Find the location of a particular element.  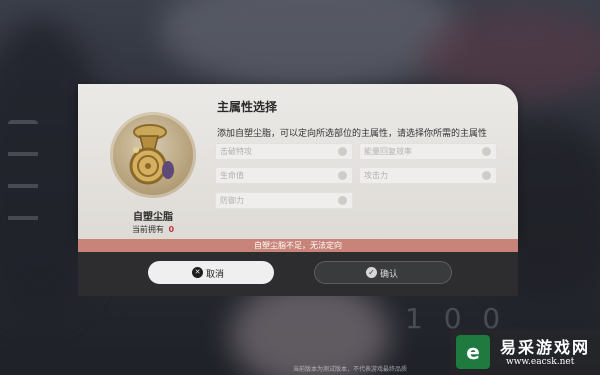

option-def: 防御力 is located at coordinates (284, 200).